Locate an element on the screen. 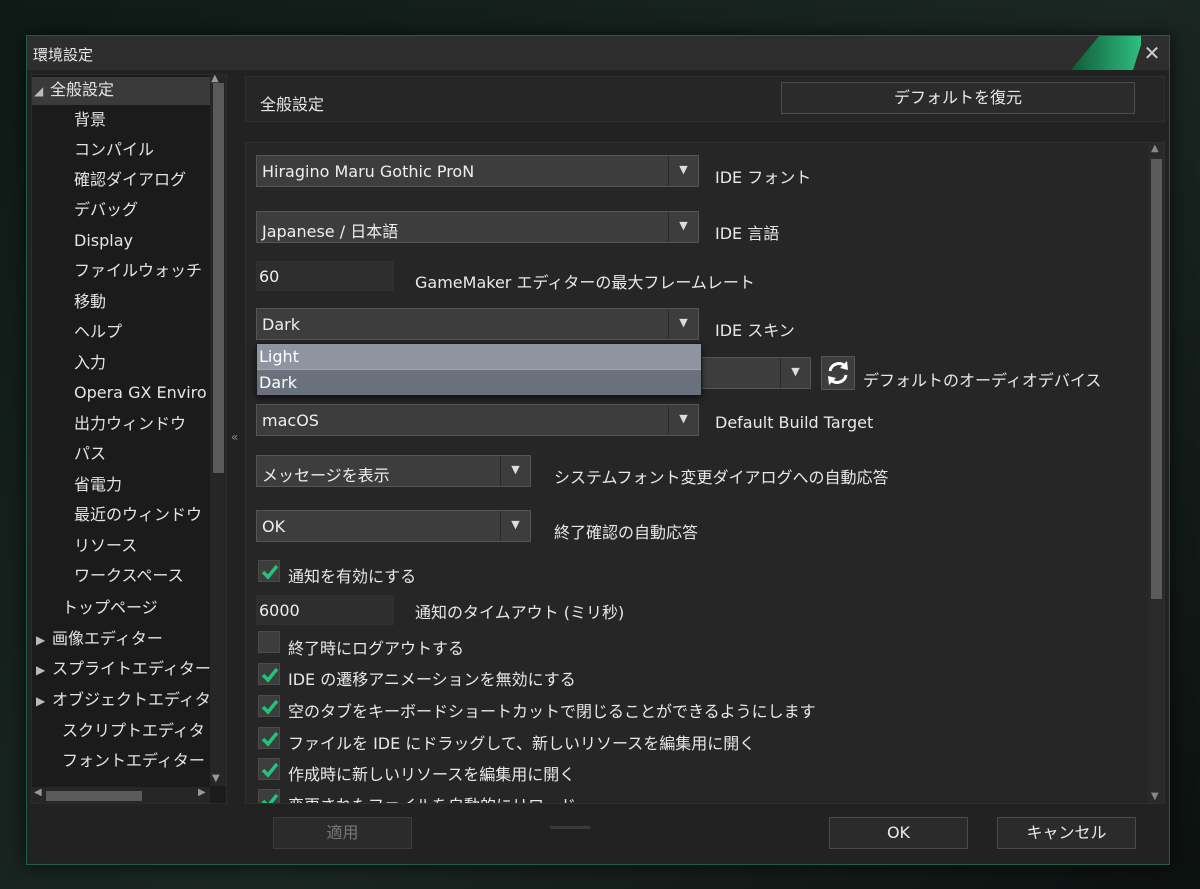 This screenshot has height=889, width=1200. tree-item-general: ◢ 全般設定 is located at coordinates (121, 91).